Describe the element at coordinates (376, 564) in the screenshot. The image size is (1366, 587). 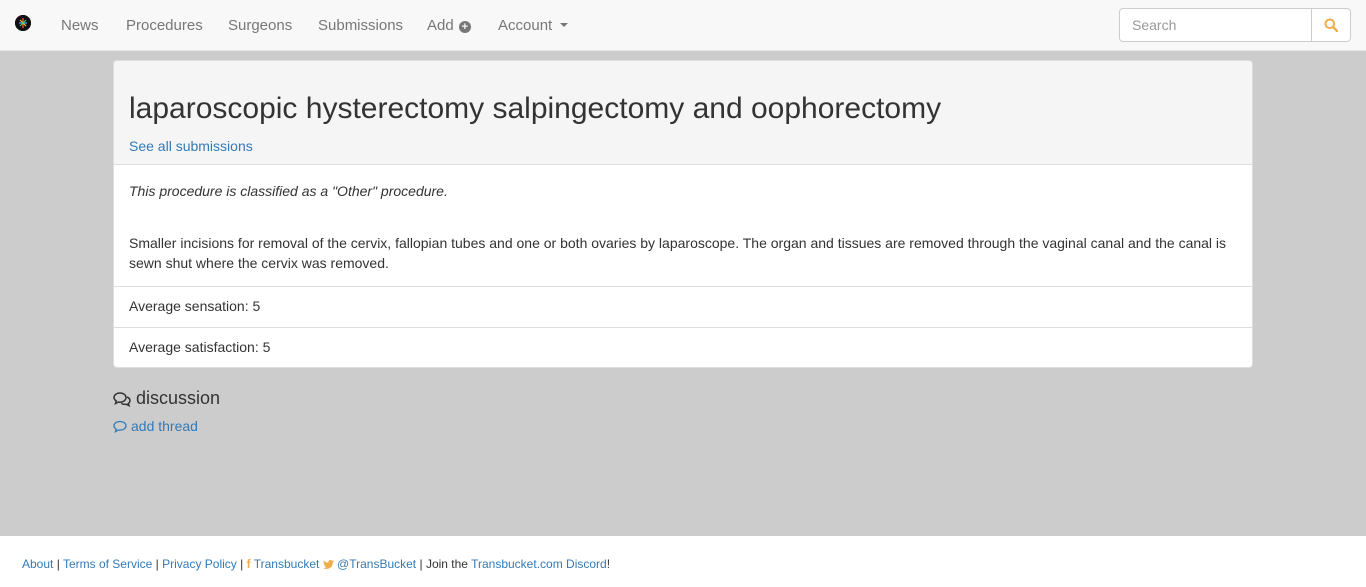
I see `footer-twitter-link: @TransBucket` at that location.